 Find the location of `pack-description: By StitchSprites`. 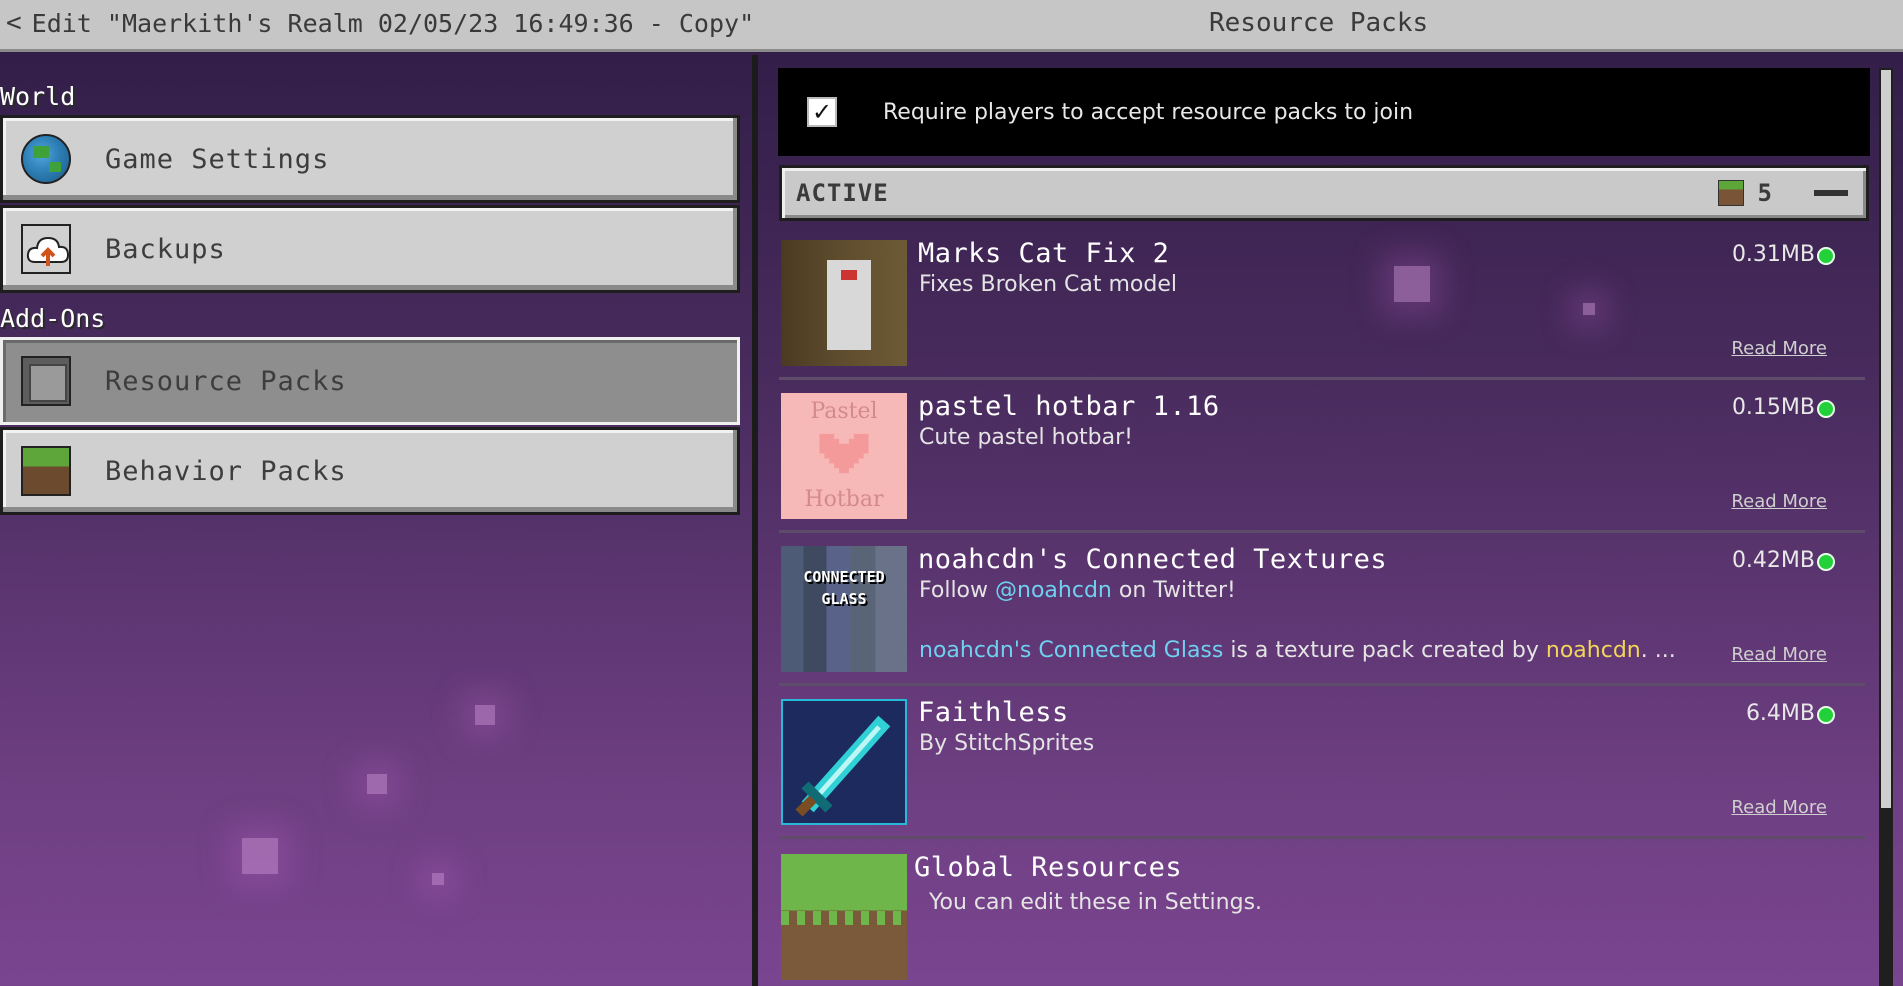

pack-description: By StitchSprites is located at coordinates (1007, 743).